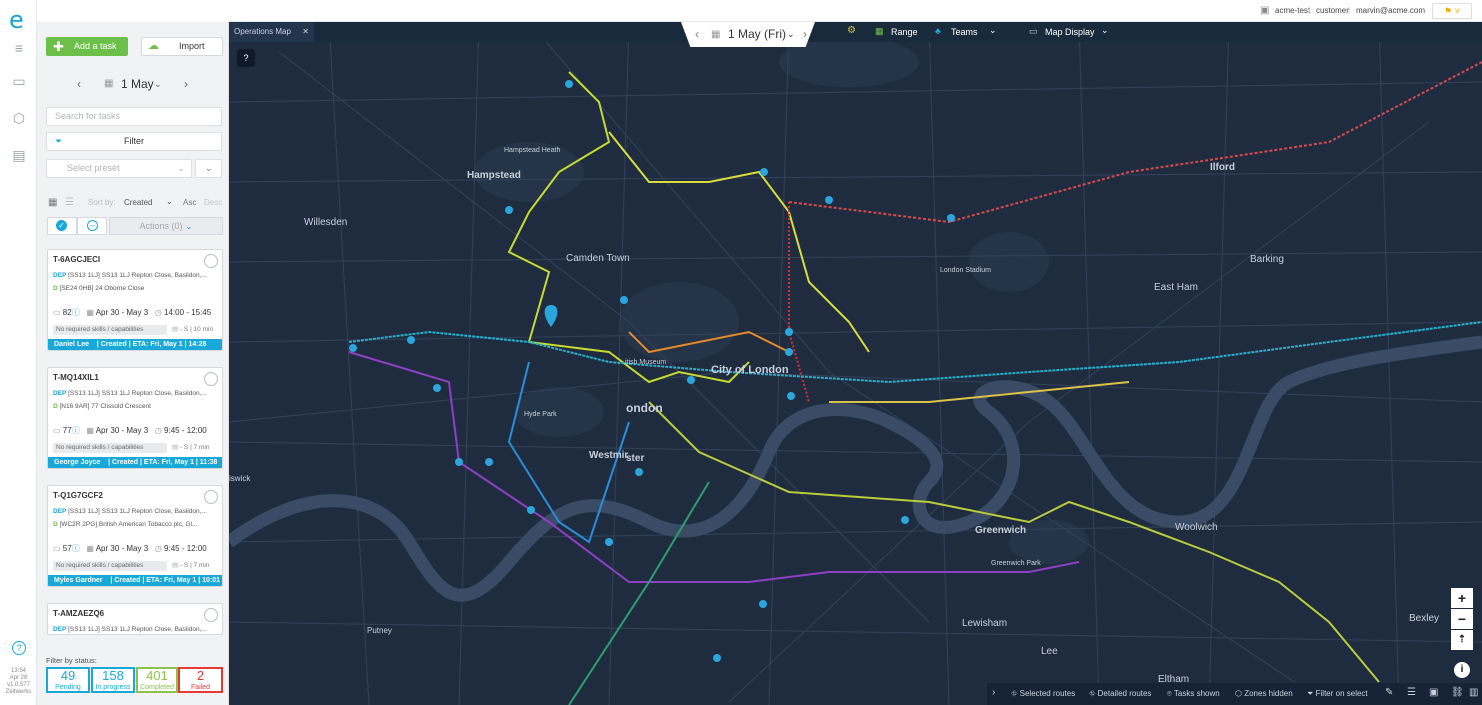 The width and height of the screenshot is (1482, 705). What do you see at coordinates (138, 202) in the screenshot?
I see `sort-value: Created` at bounding box center [138, 202].